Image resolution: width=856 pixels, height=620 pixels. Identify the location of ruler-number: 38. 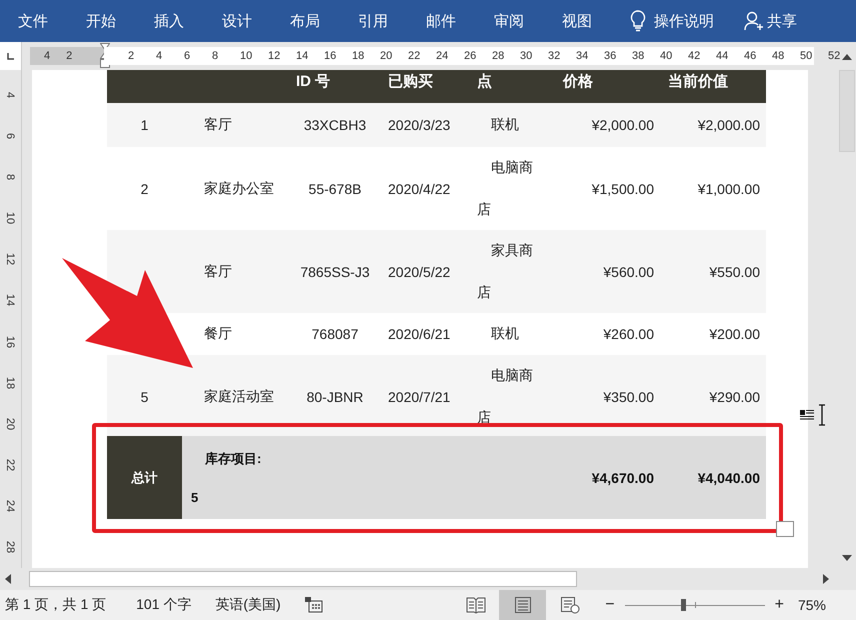
(639, 56).